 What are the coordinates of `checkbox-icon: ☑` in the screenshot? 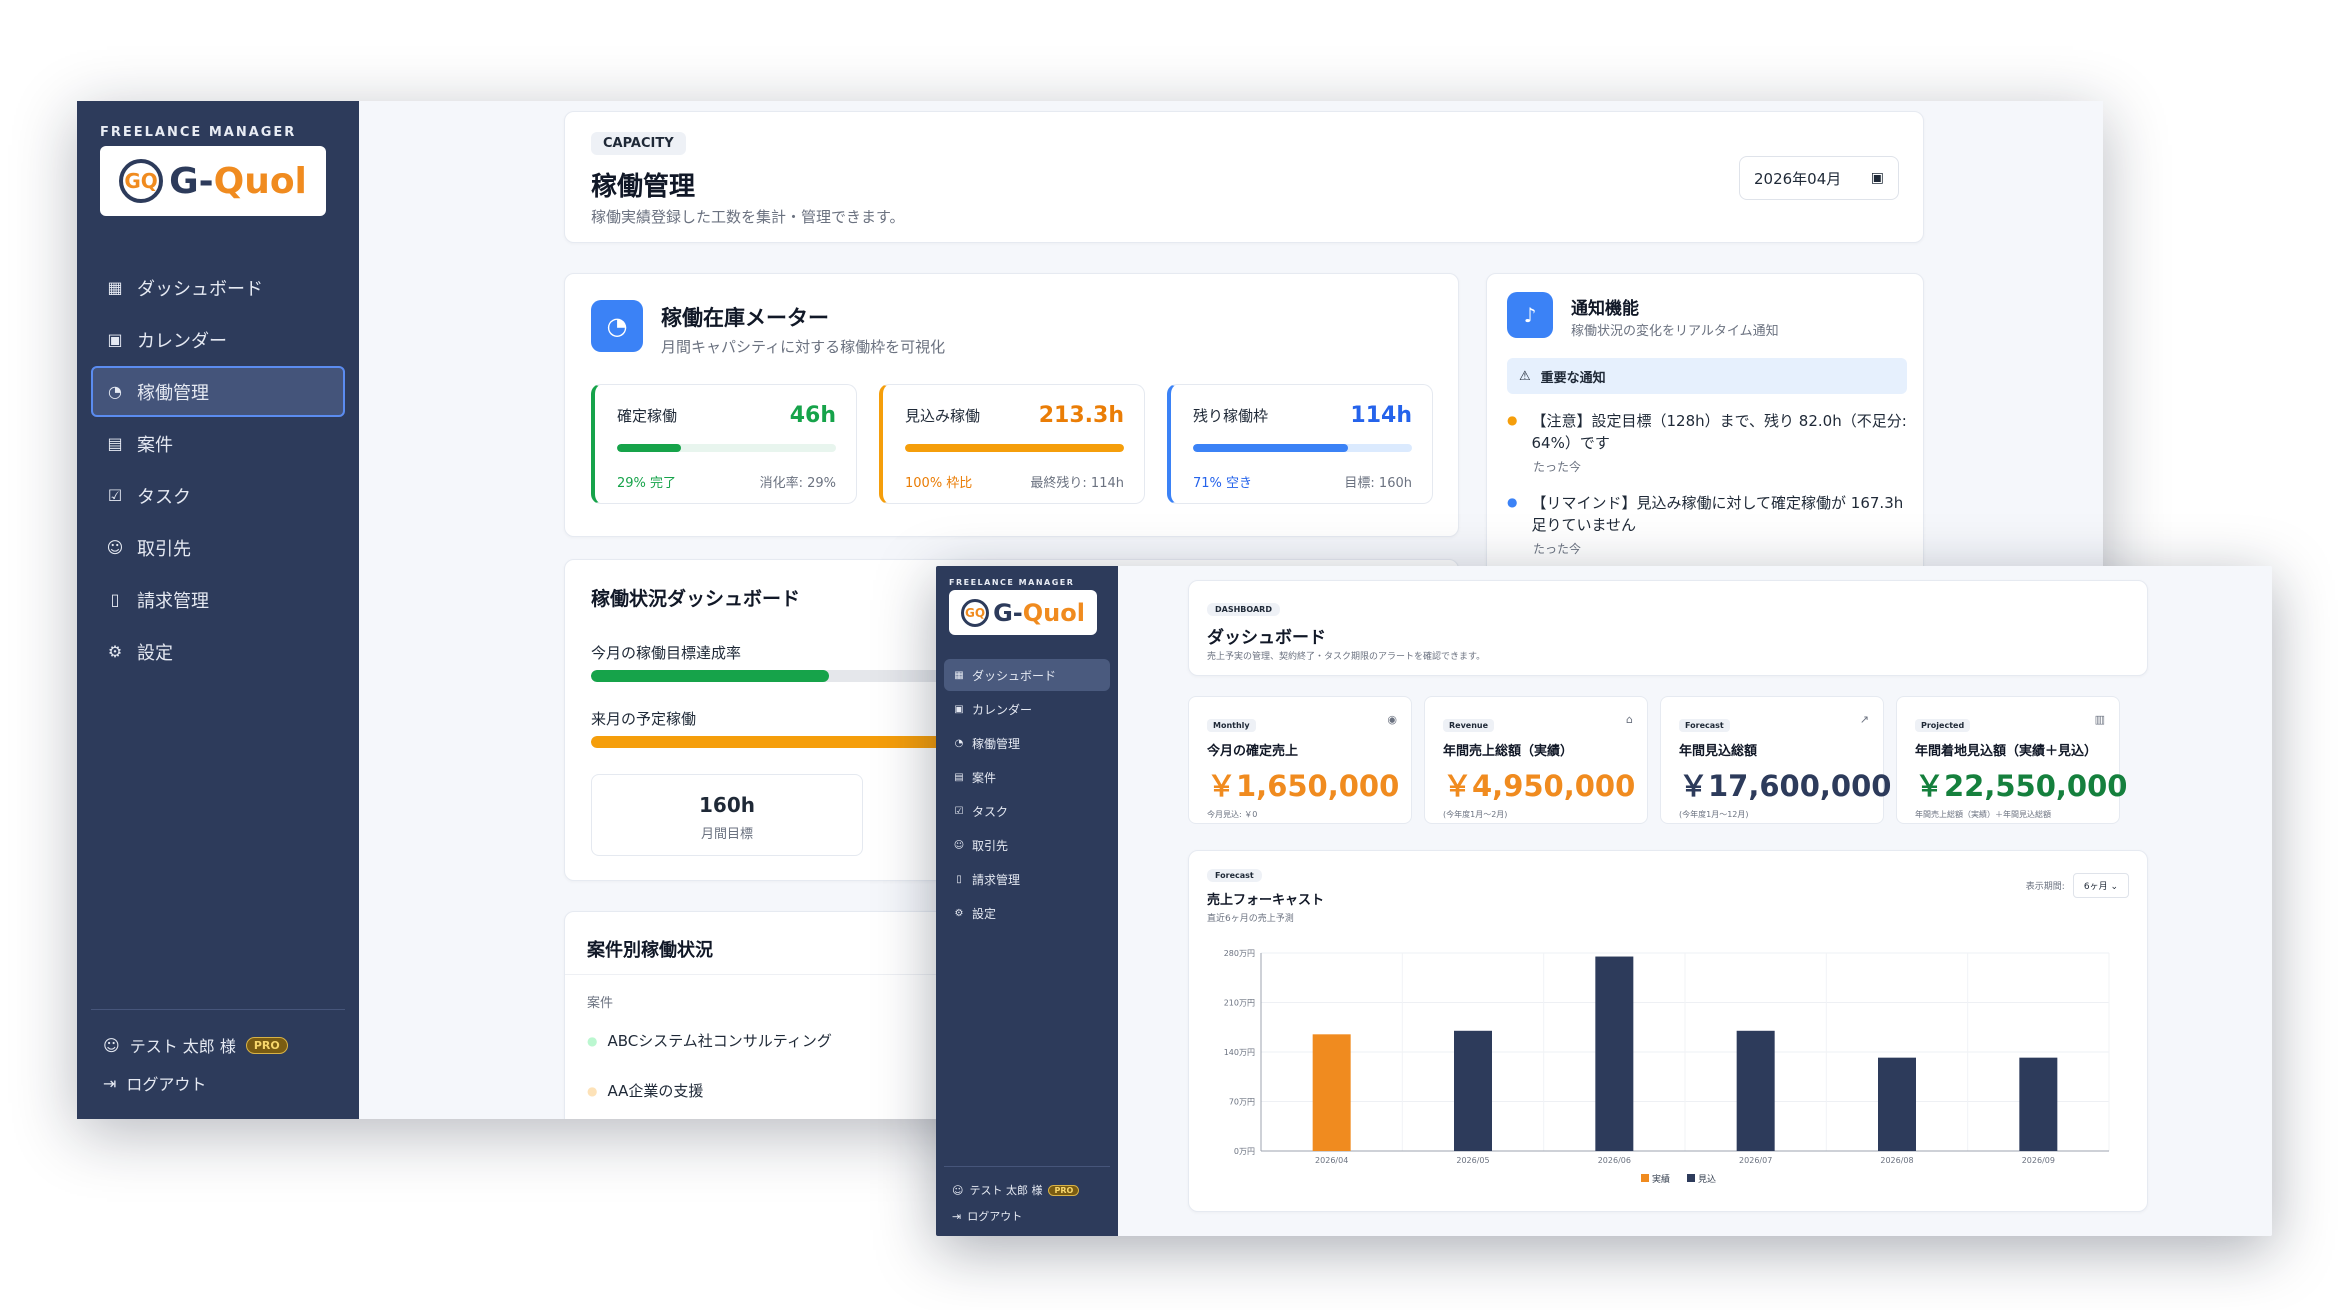 It's located at (959, 811).